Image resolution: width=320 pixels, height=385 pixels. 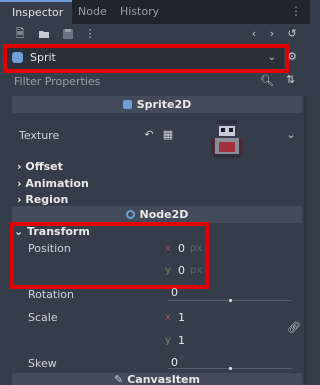 What do you see at coordinates (44, 166) in the screenshot?
I see `group-offset-label: Offset` at bounding box center [44, 166].